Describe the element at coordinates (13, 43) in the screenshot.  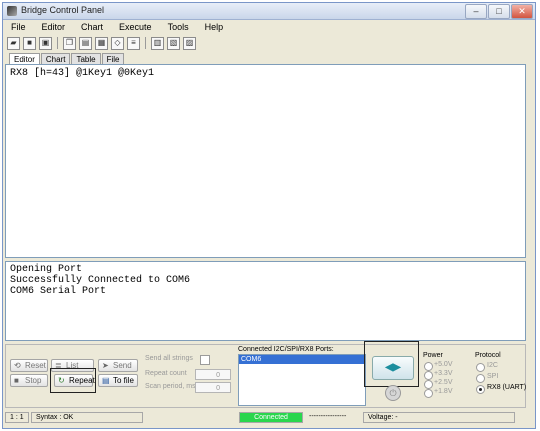
I see `open-icon: ▰` at that location.